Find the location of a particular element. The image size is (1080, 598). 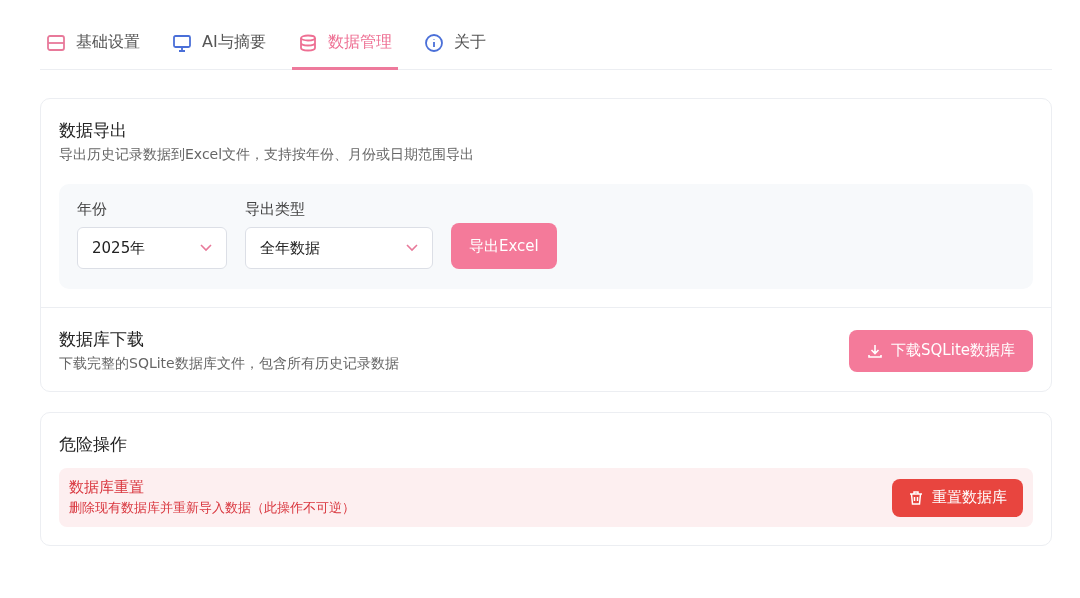

field-label: 导出类型 is located at coordinates (275, 209).